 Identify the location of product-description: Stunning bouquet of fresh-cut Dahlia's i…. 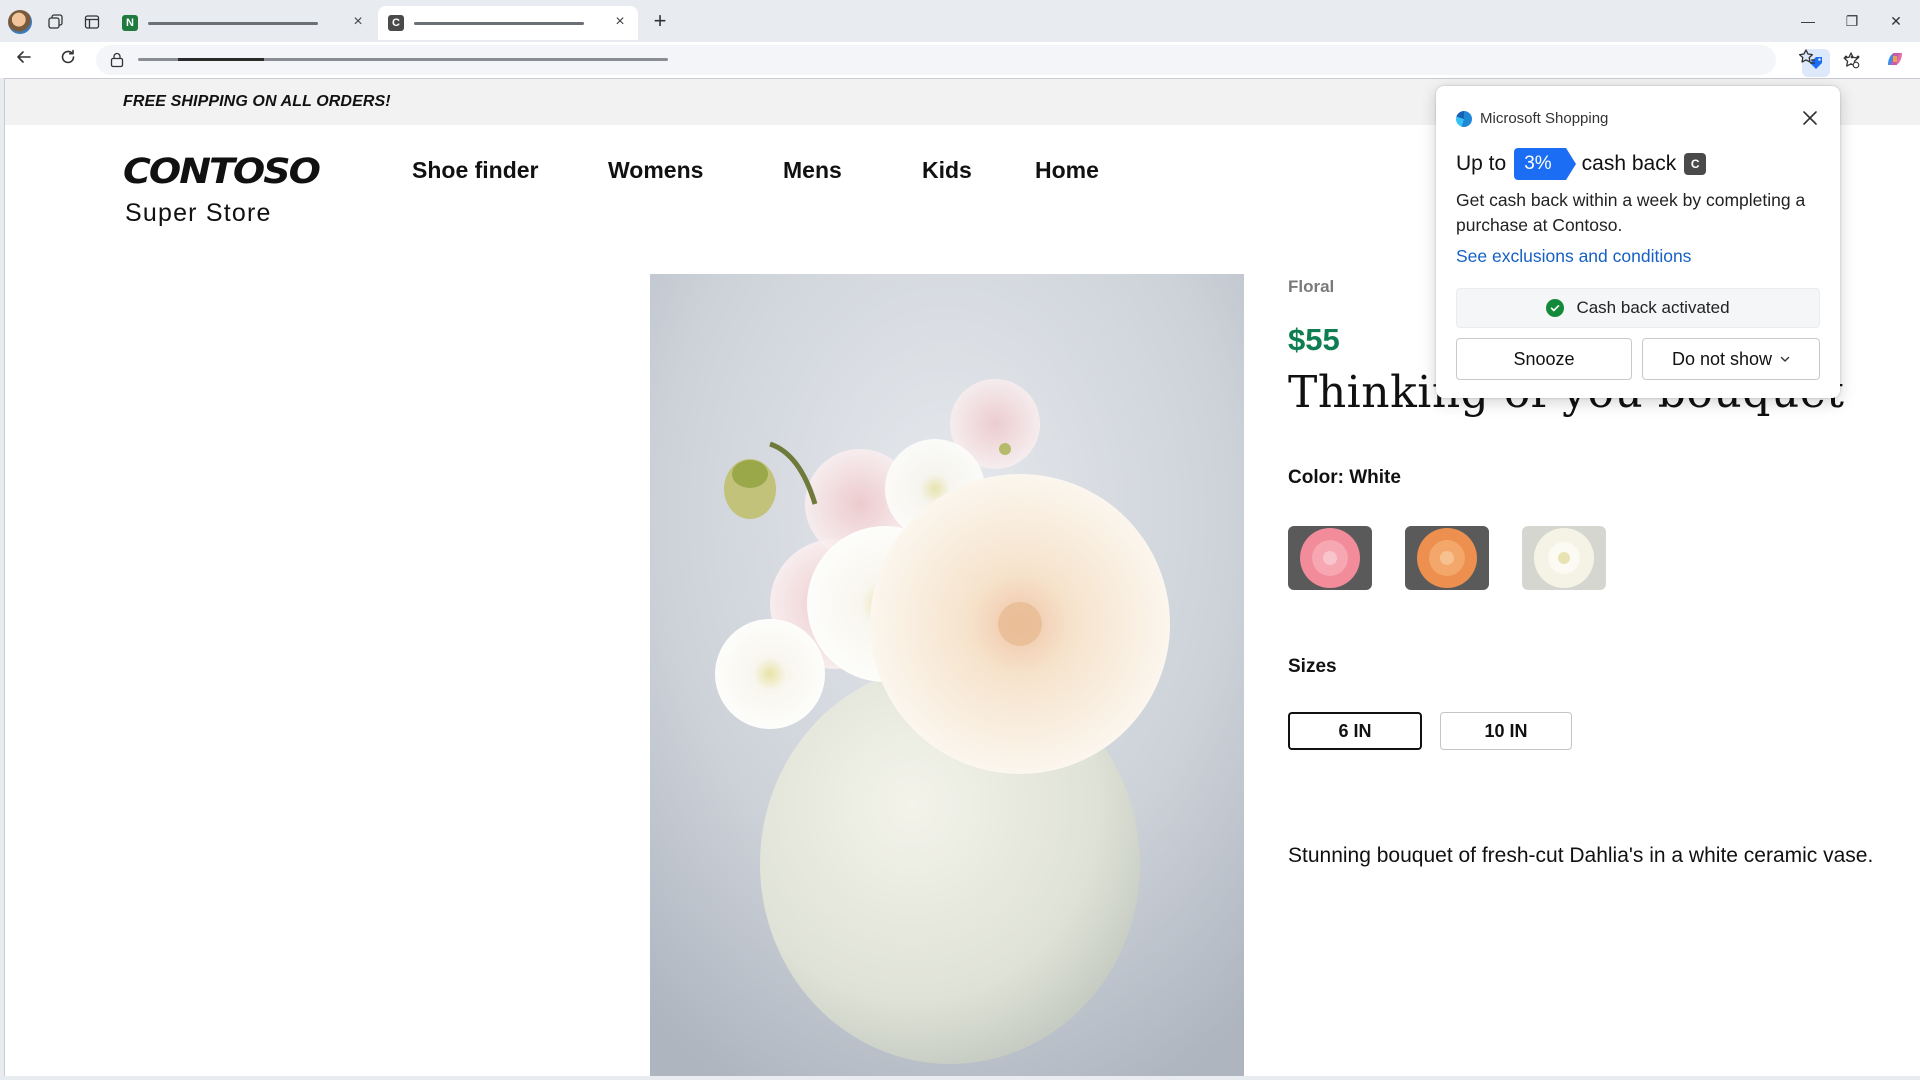
(1581, 855).